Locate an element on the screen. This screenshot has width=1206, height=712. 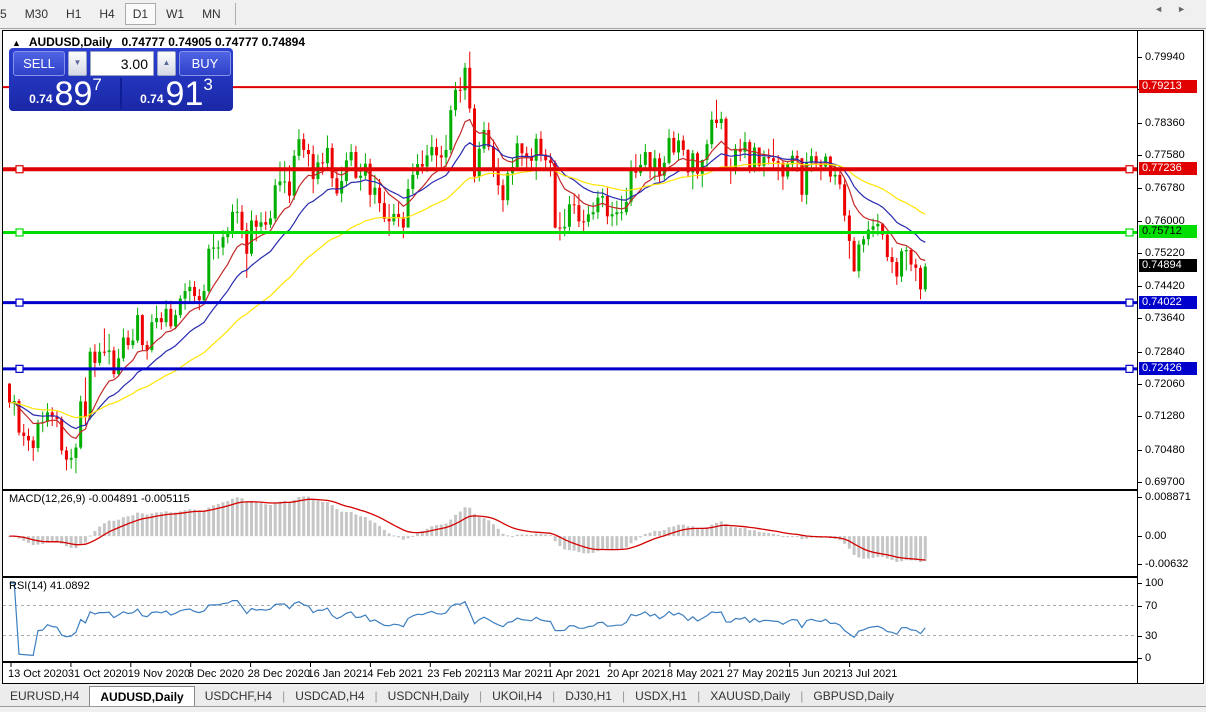
collapse-panel-icon: ▲ is located at coordinates (16, 43).